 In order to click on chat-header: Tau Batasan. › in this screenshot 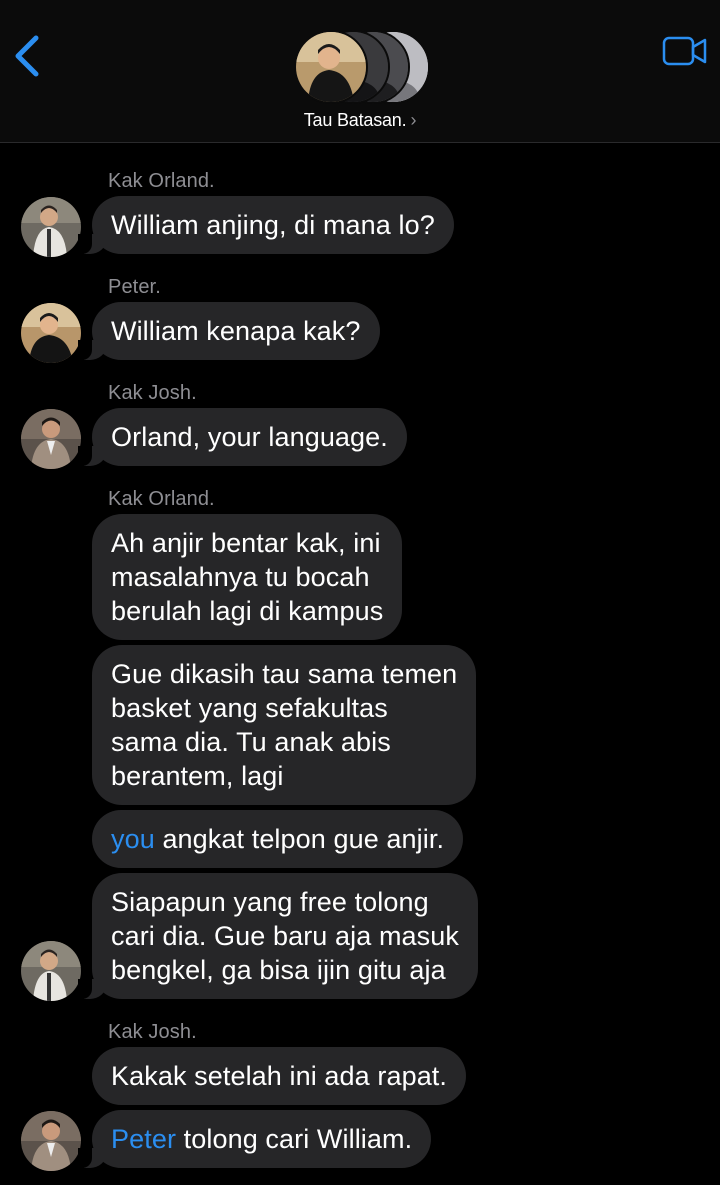, I will do `click(360, 71)`.